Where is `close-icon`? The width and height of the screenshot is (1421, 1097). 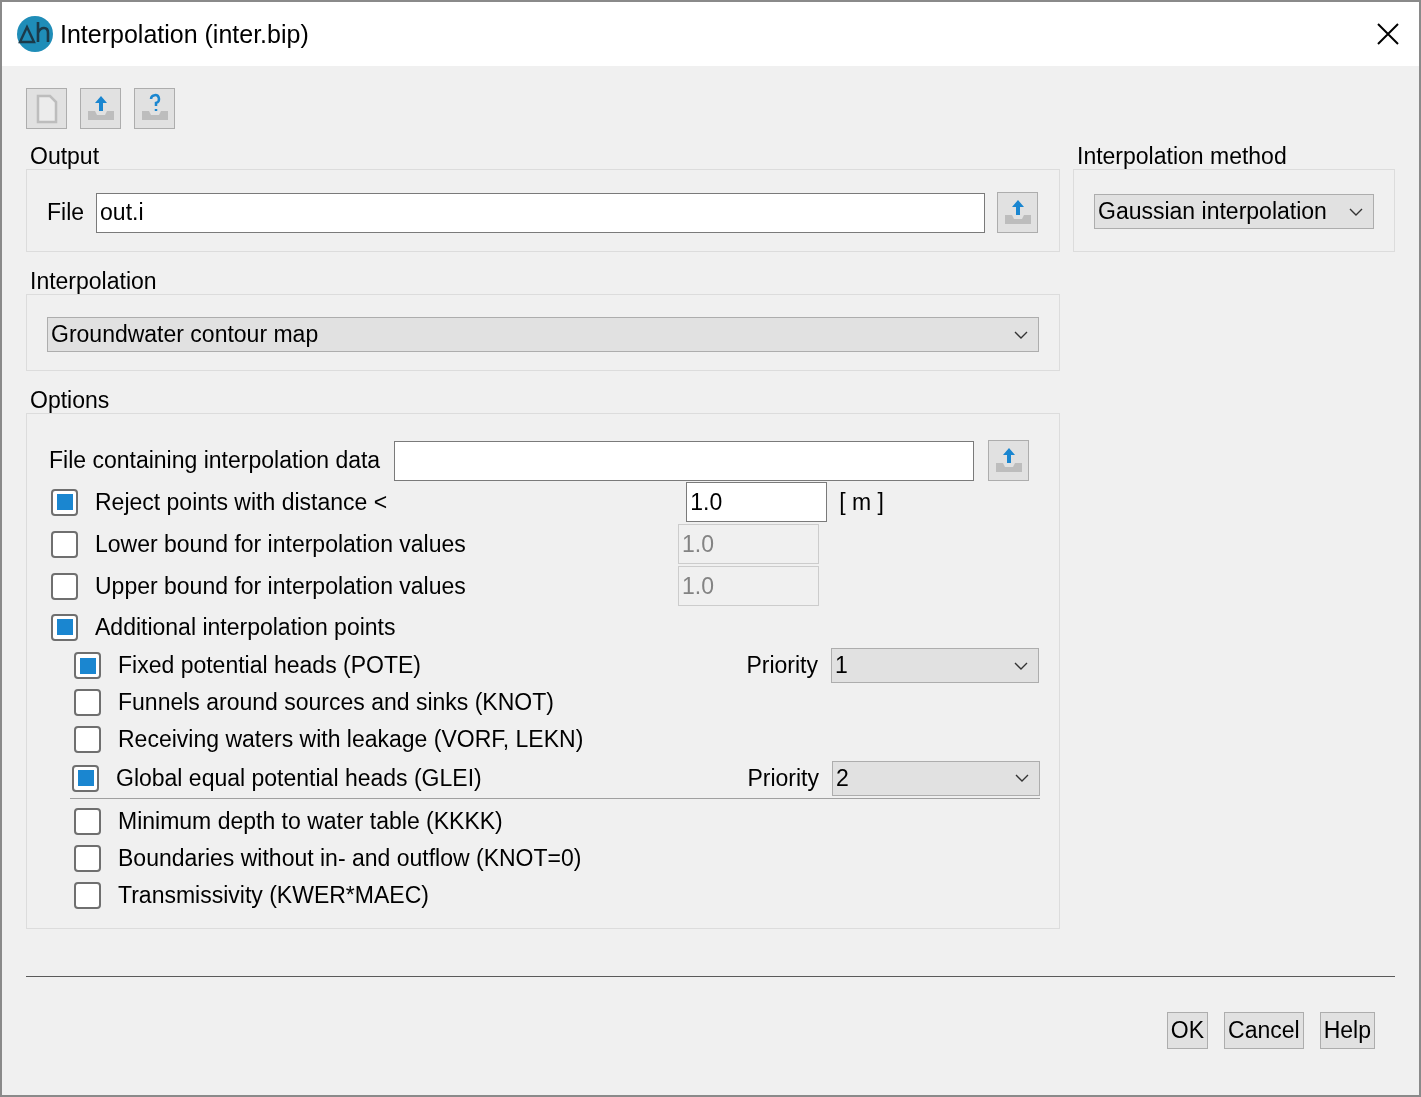
close-icon is located at coordinates (1388, 34).